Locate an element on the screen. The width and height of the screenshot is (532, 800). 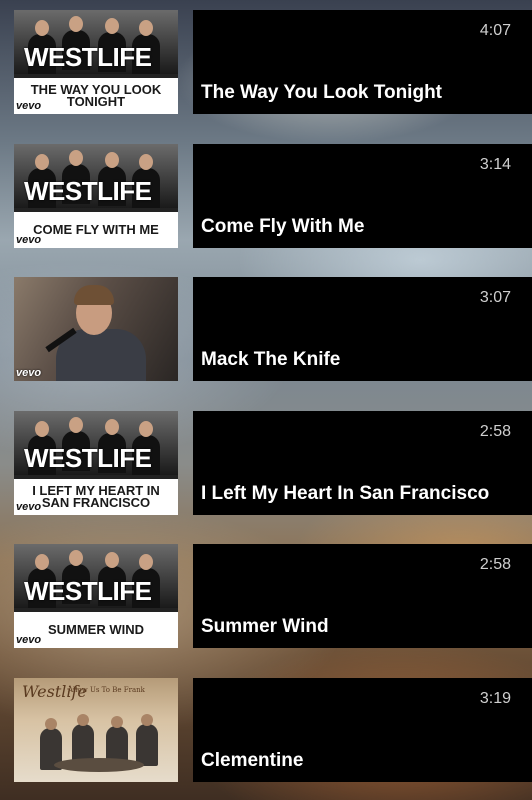
video-thumbnail: WESTLIFE THE WAY YOU LOOK TONIGHT vevo is located at coordinates (96, 62).